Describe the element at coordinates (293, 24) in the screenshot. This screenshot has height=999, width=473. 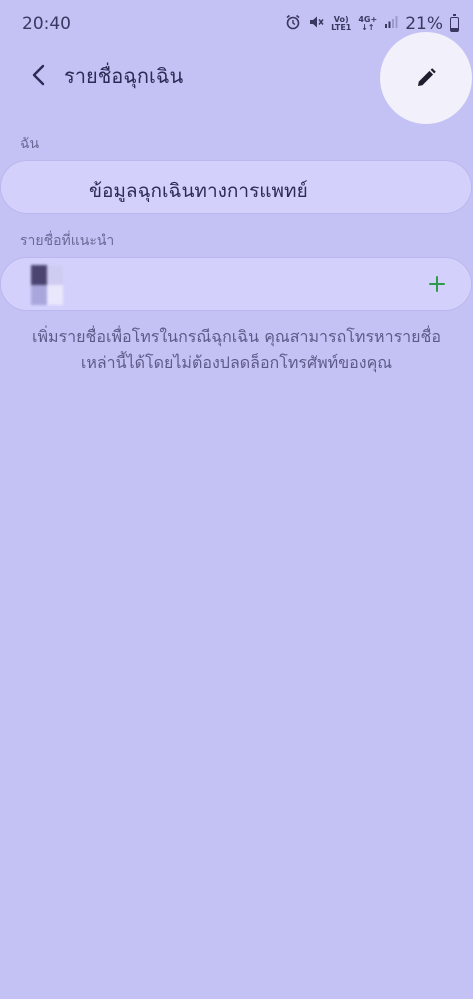
I see `alarm-icon` at that location.